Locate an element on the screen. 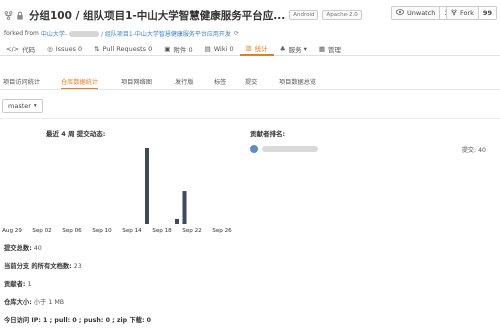  watch-button-group: Unwatch 1 is located at coordinates (422, 13).